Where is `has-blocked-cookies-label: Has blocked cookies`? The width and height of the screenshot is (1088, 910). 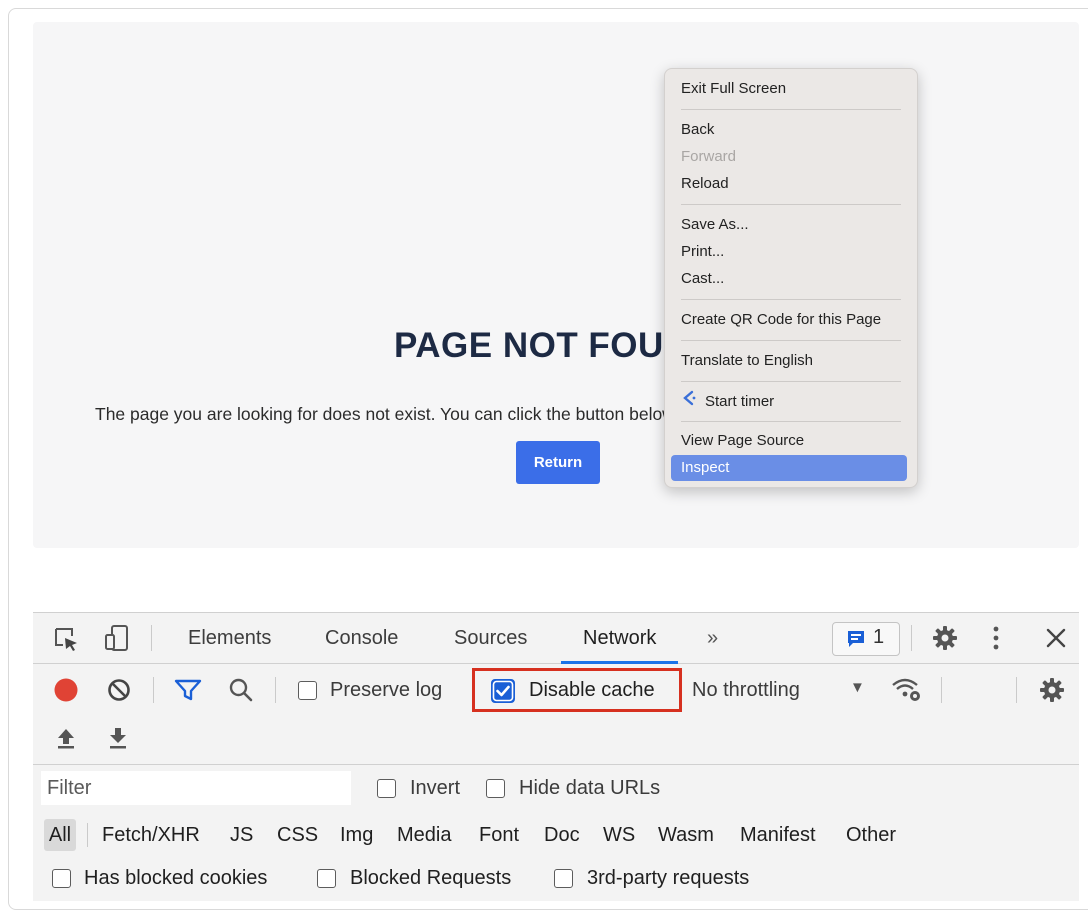 has-blocked-cookies-label: Has blocked cookies is located at coordinates (176, 878).